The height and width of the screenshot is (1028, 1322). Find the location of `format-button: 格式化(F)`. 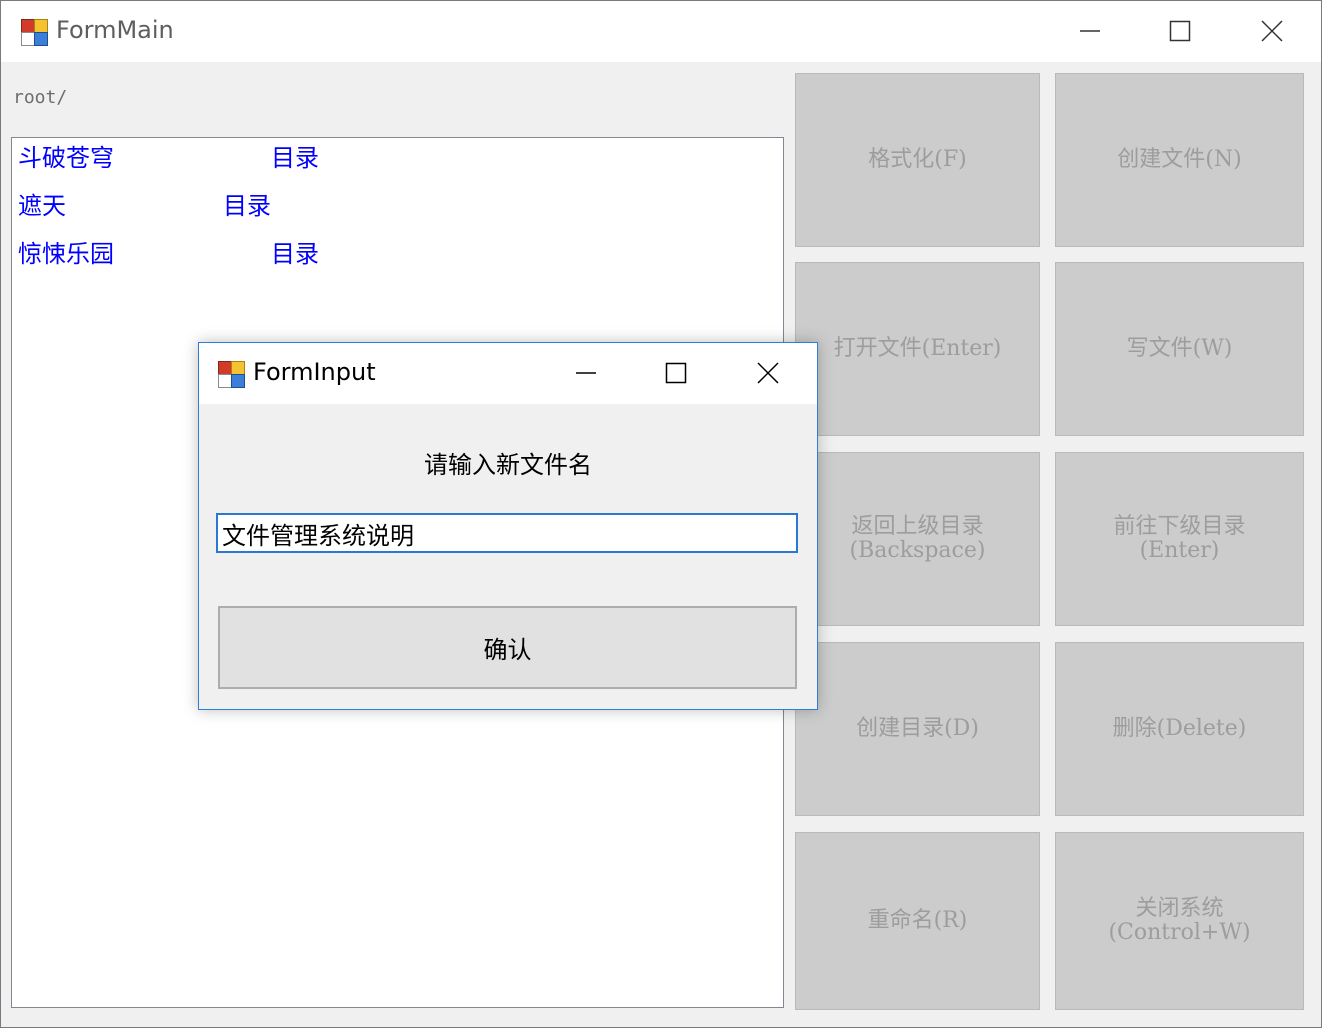

format-button: 格式化(F) is located at coordinates (917, 160).